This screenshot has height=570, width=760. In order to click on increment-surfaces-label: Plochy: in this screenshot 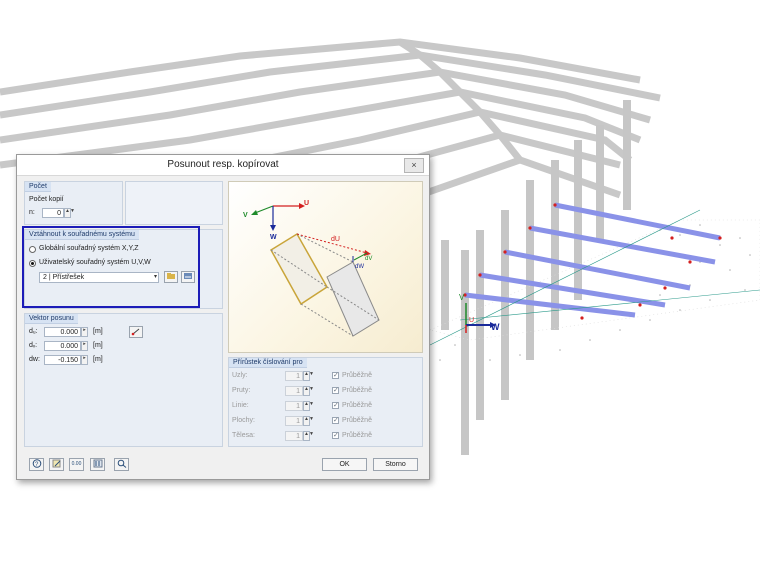, I will do `click(243, 420)`.